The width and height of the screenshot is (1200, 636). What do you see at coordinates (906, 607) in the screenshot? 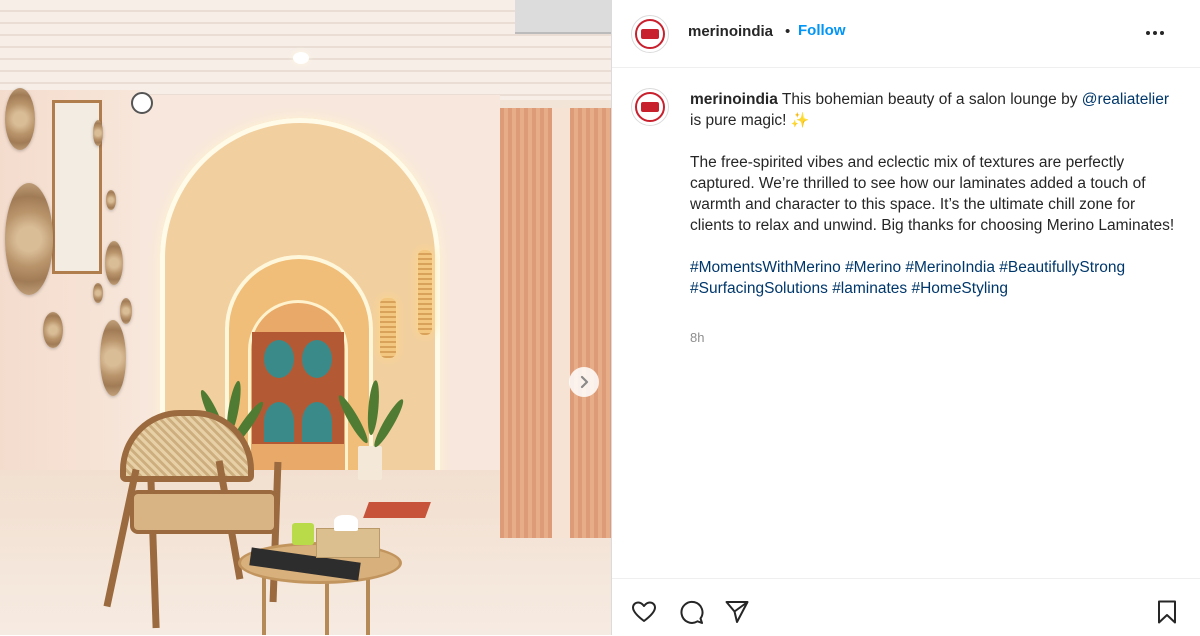
I see `post-actions` at bounding box center [906, 607].